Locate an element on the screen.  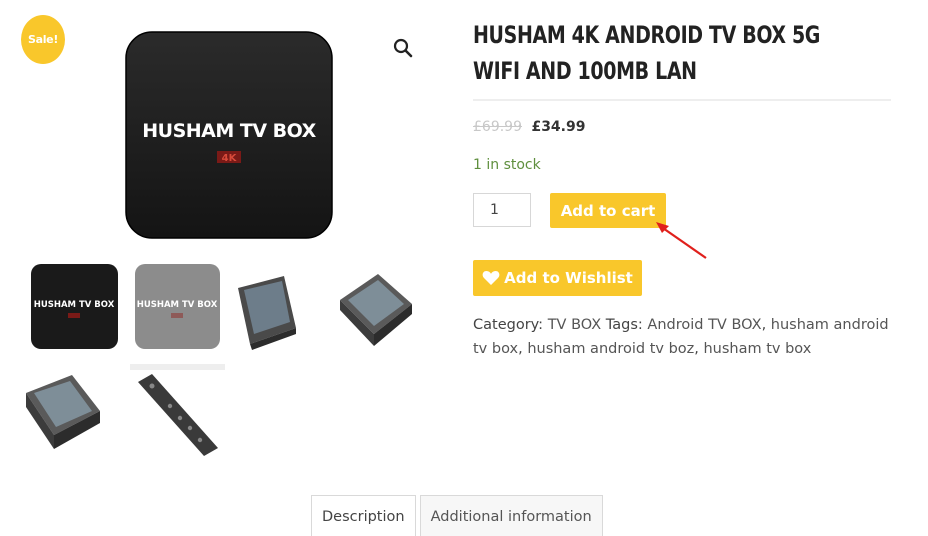
add-to-wishlist-button: Add to Wishlist is located at coordinates (557, 278).